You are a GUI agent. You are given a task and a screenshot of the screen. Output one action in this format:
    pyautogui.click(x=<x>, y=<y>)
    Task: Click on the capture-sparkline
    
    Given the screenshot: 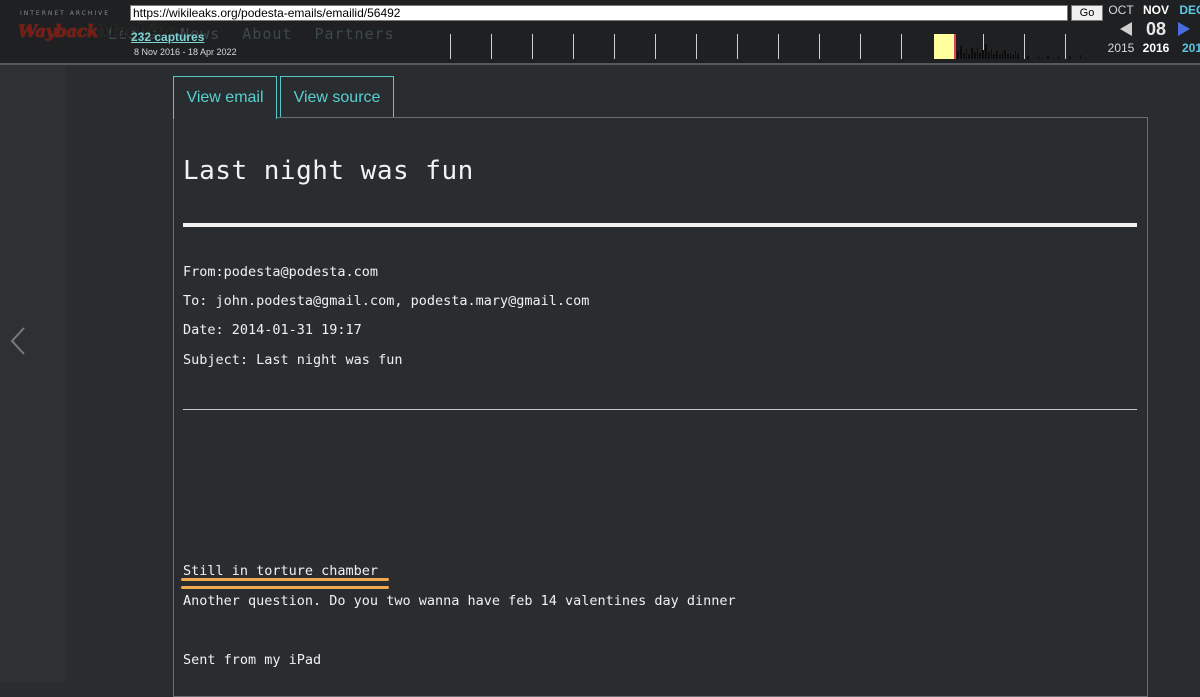 What is the action you would take?
    pyautogui.click(x=772, y=46)
    